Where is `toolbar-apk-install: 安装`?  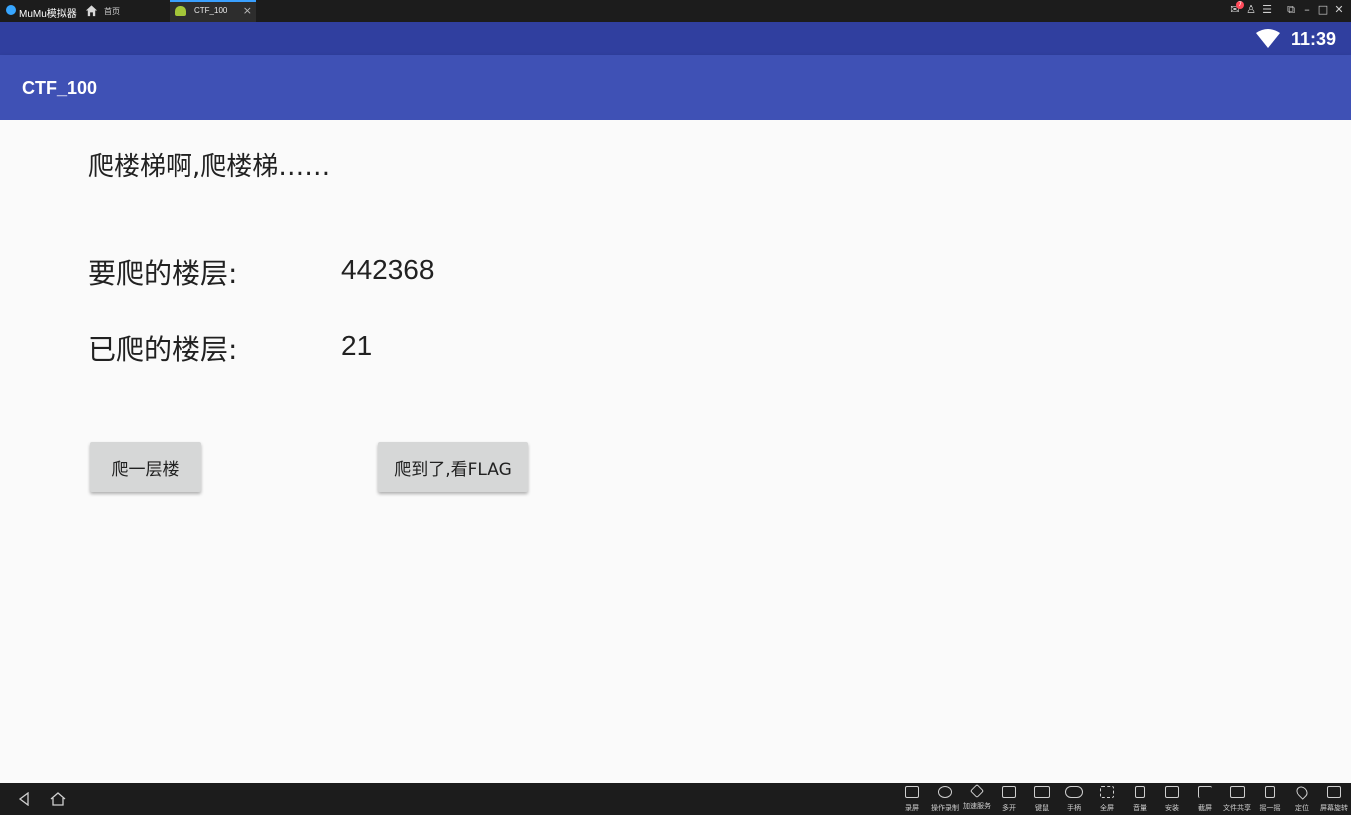 toolbar-apk-install: 安装 is located at coordinates (1172, 800).